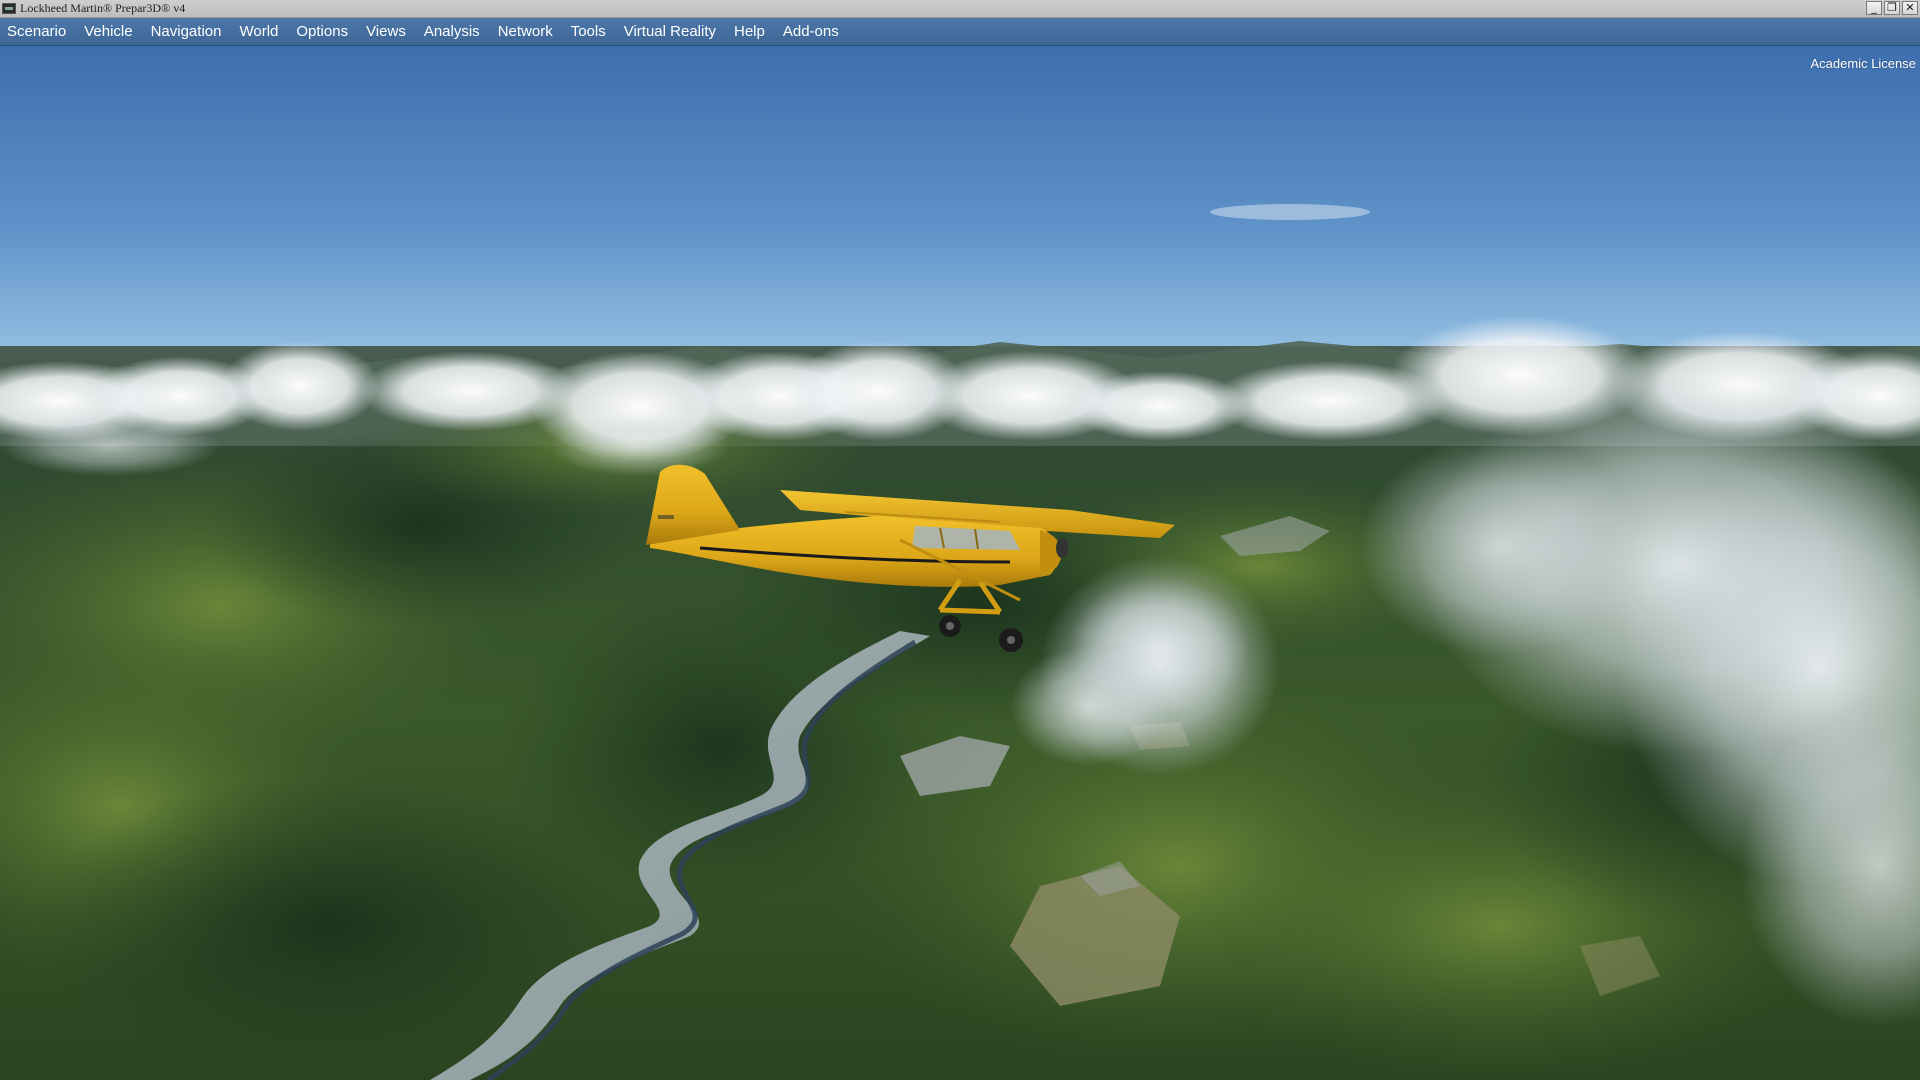 The image size is (1920, 1080). Describe the element at coordinates (589, 31) in the screenshot. I see `menu-tools: Tools` at that location.